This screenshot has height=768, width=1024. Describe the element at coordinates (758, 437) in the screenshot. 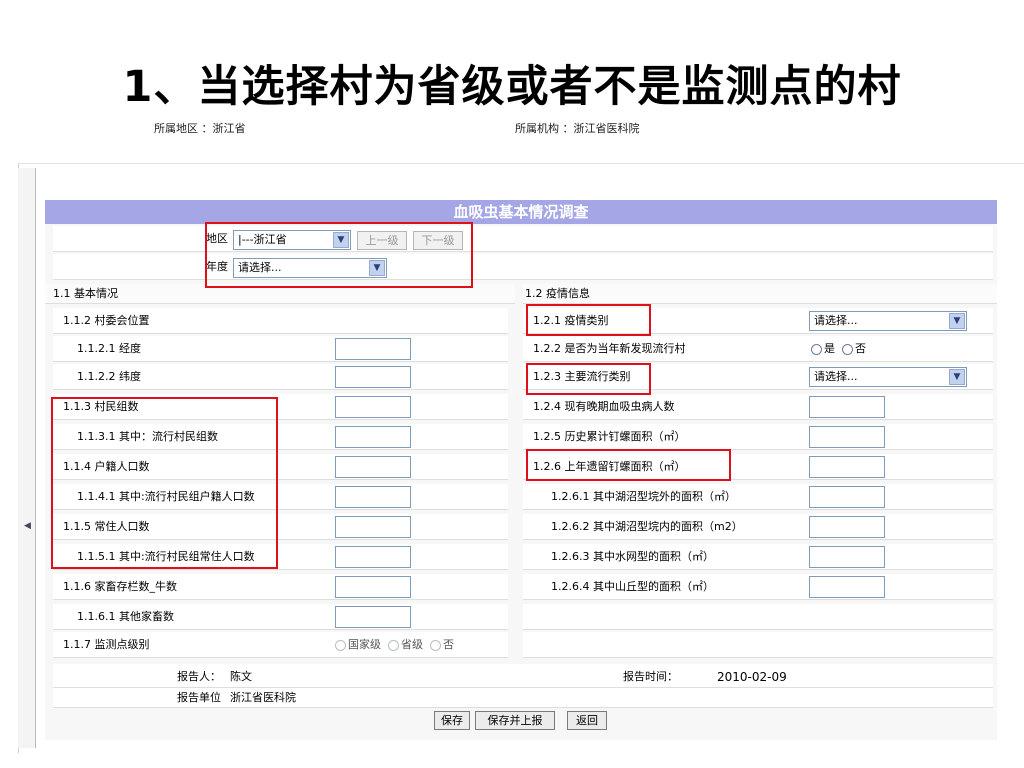

I see `row-1-2-5: 1.2.5 历史累计钉螺面积（㎡）` at that location.